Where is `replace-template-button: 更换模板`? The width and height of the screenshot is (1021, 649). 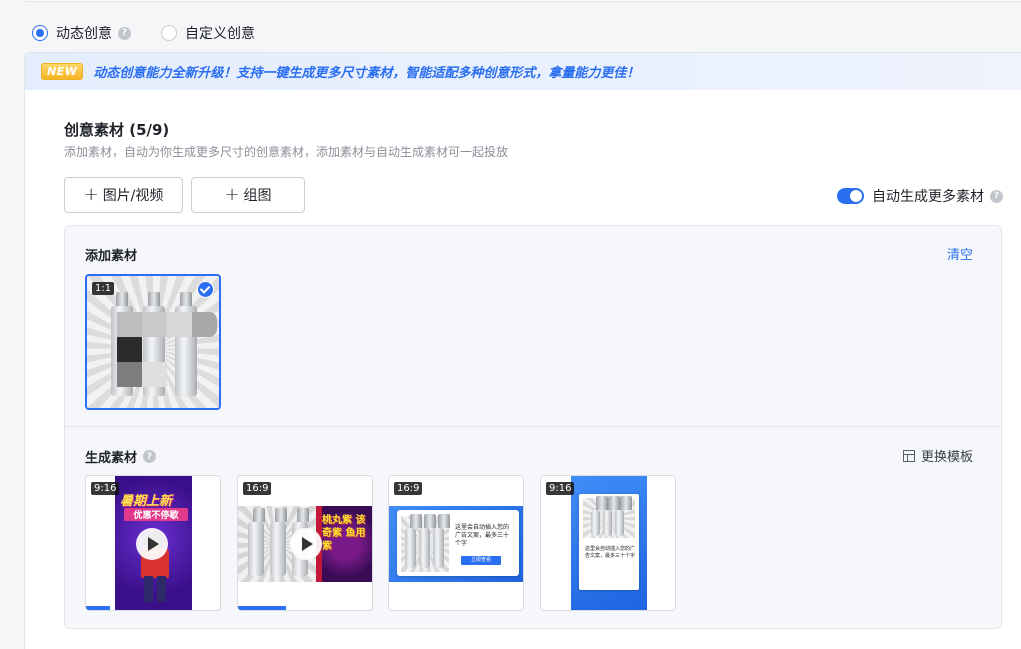 replace-template-button: 更换模板 is located at coordinates (937, 455).